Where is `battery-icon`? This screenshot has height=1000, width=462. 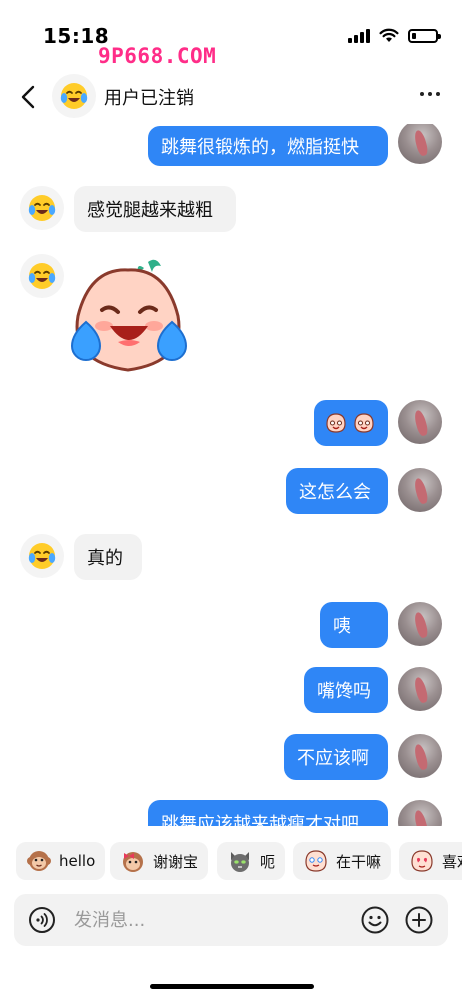 battery-icon is located at coordinates (424, 35).